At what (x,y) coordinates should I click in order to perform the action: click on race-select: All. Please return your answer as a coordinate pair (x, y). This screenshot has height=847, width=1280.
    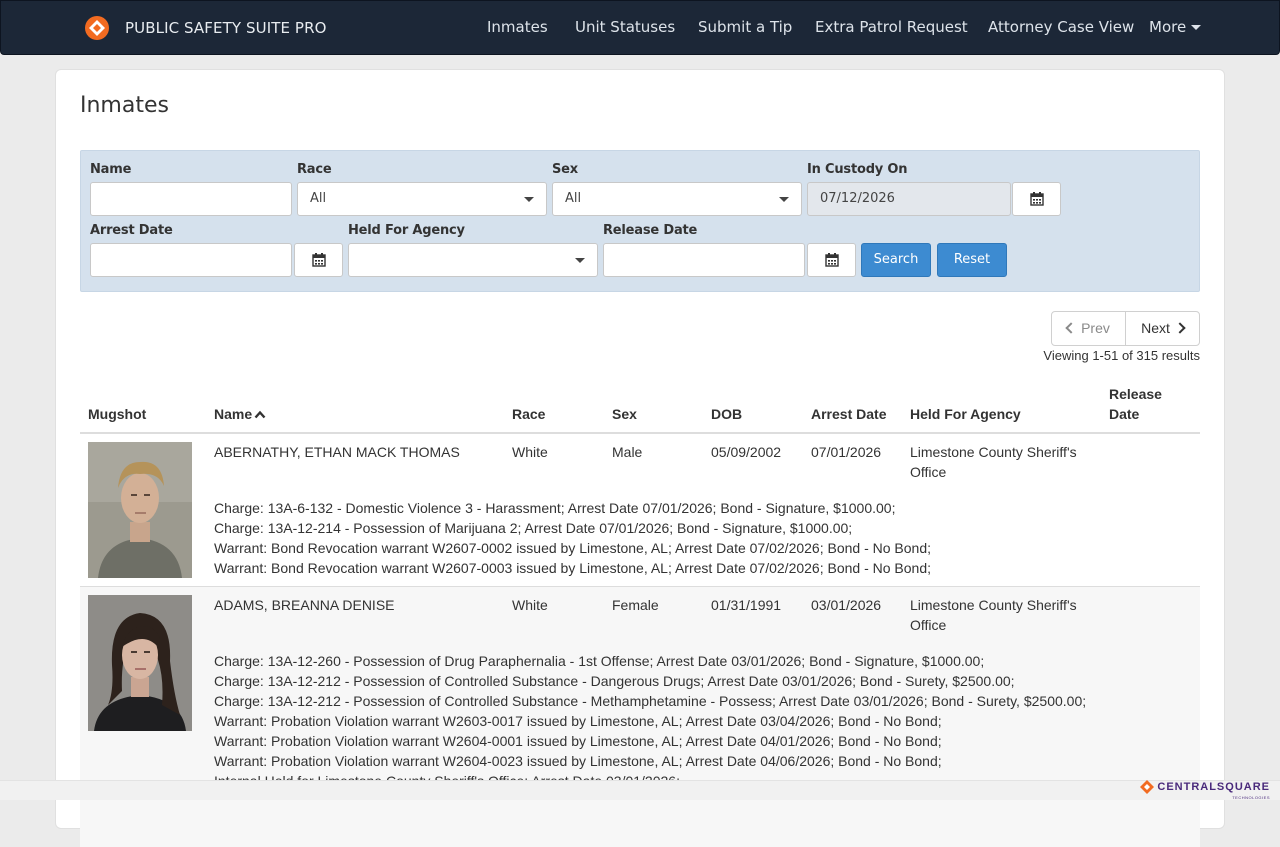
    Looking at the image, I should click on (422, 199).